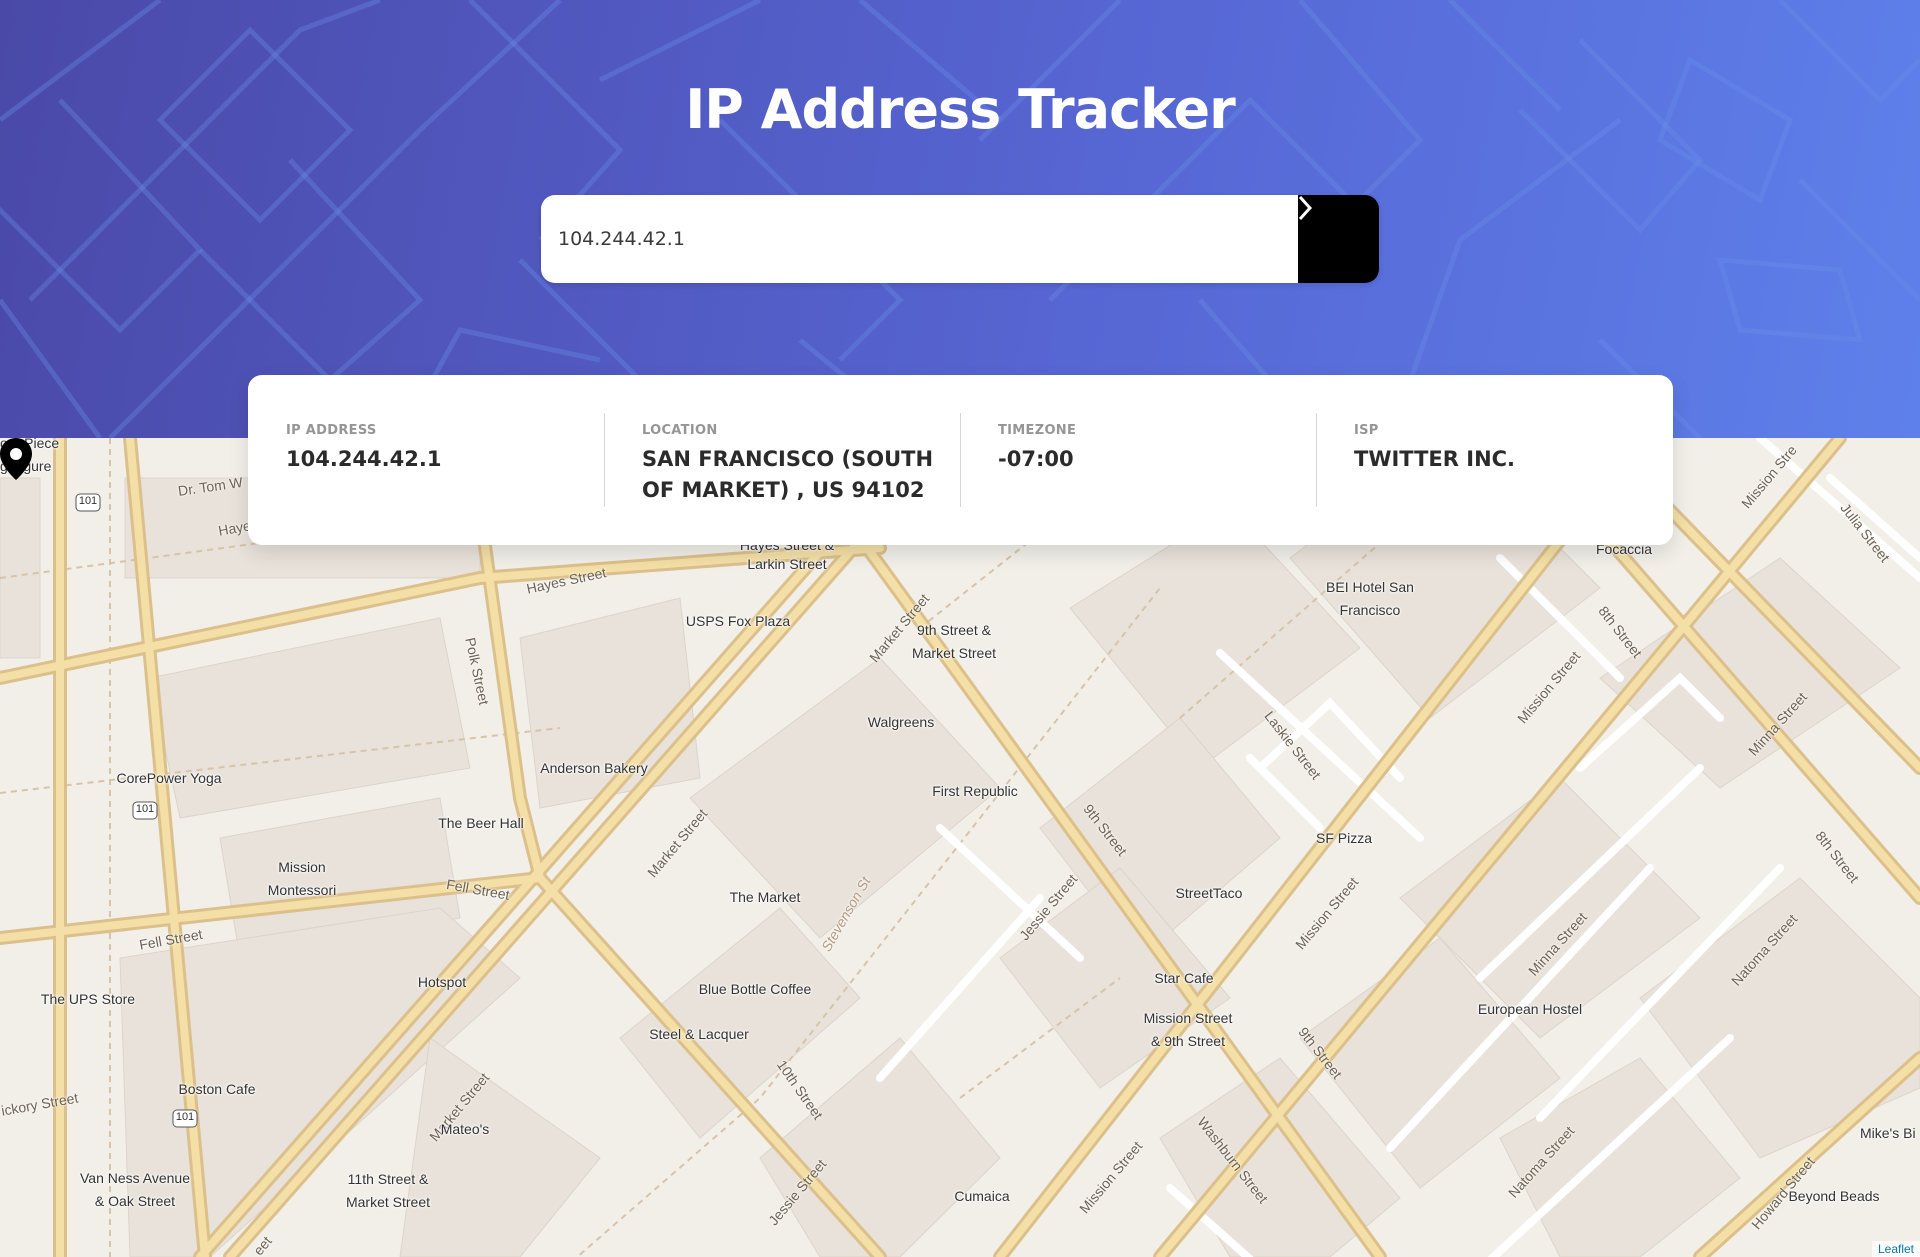 The height and width of the screenshot is (1257, 1920). Describe the element at coordinates (169, 778) in the screenshot. I see `poi-label: CorePower Yoga` at that location.